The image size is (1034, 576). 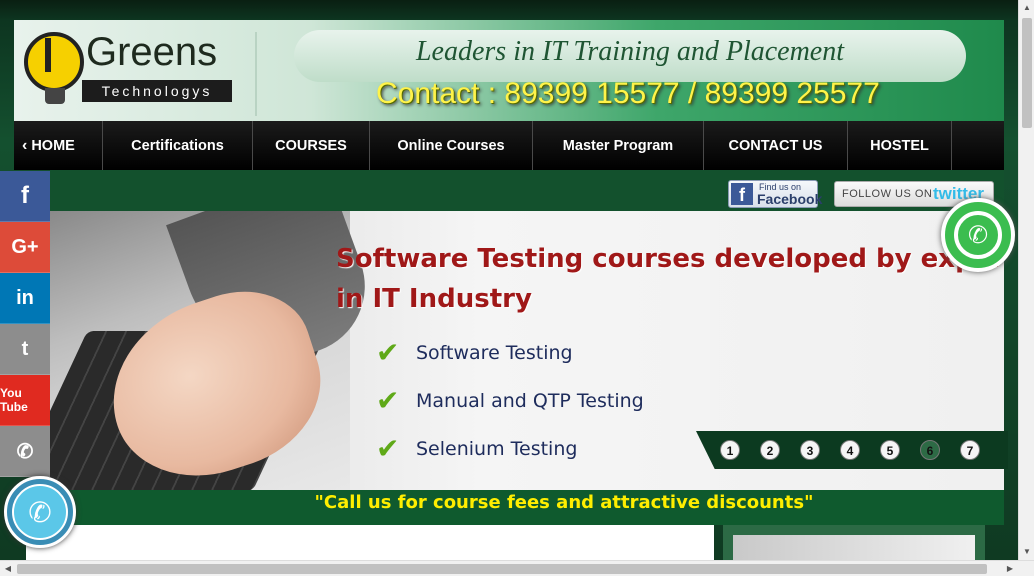 I want to click on slide-dot-7: 7, so click(x=970, y=450).